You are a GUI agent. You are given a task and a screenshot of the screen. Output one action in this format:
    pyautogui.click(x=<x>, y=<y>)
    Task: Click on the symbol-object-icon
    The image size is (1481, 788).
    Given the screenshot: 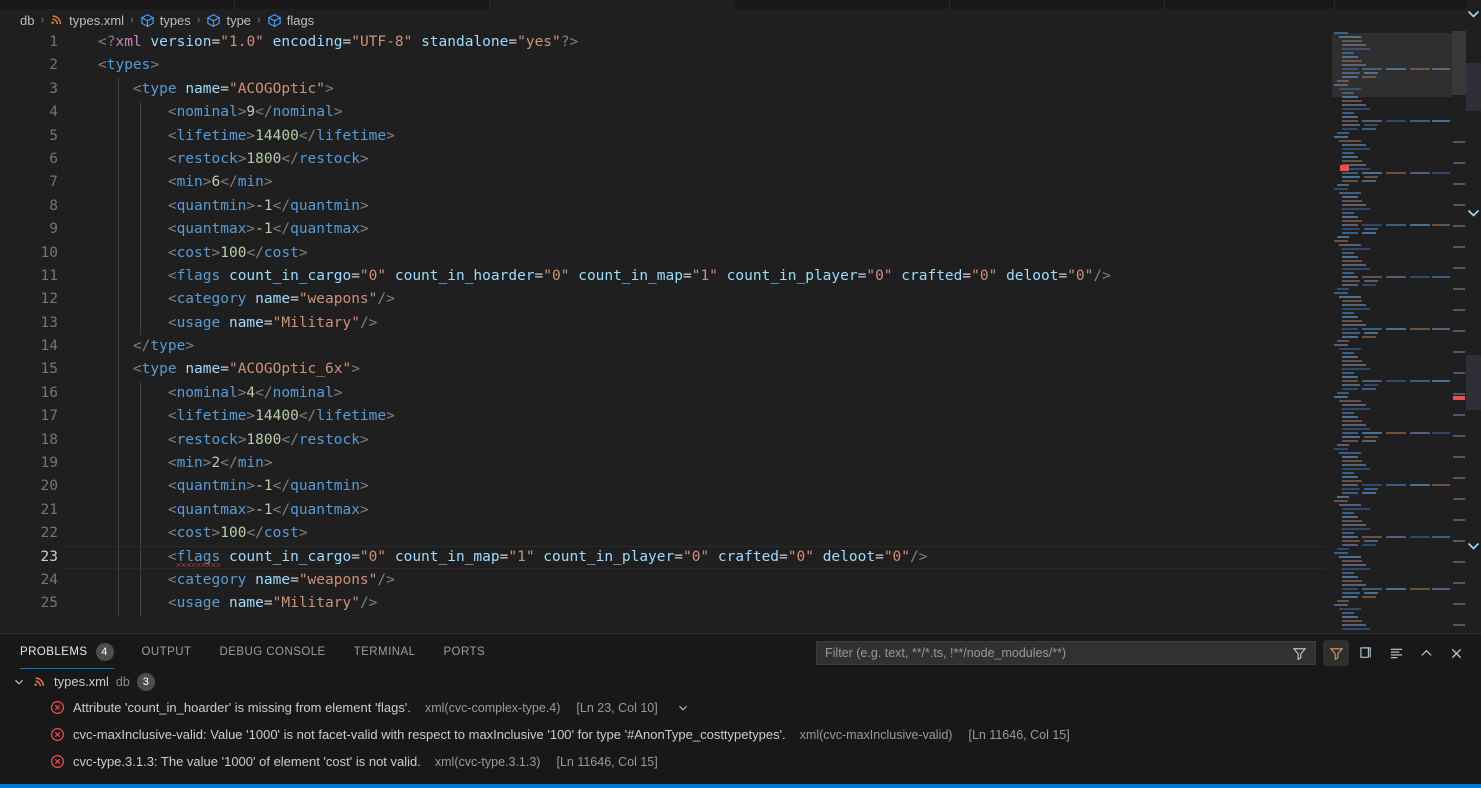 What is the action you would take?
    pyautogui.click(x=147, y=20)
    